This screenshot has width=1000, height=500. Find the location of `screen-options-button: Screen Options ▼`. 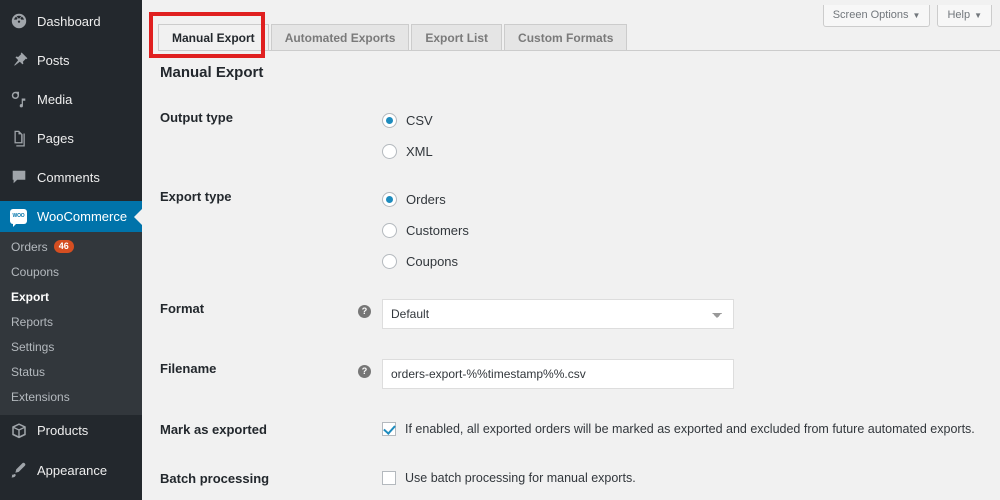

screen-options-button: Screen Options ▼ is located at coordinates (876, 16).